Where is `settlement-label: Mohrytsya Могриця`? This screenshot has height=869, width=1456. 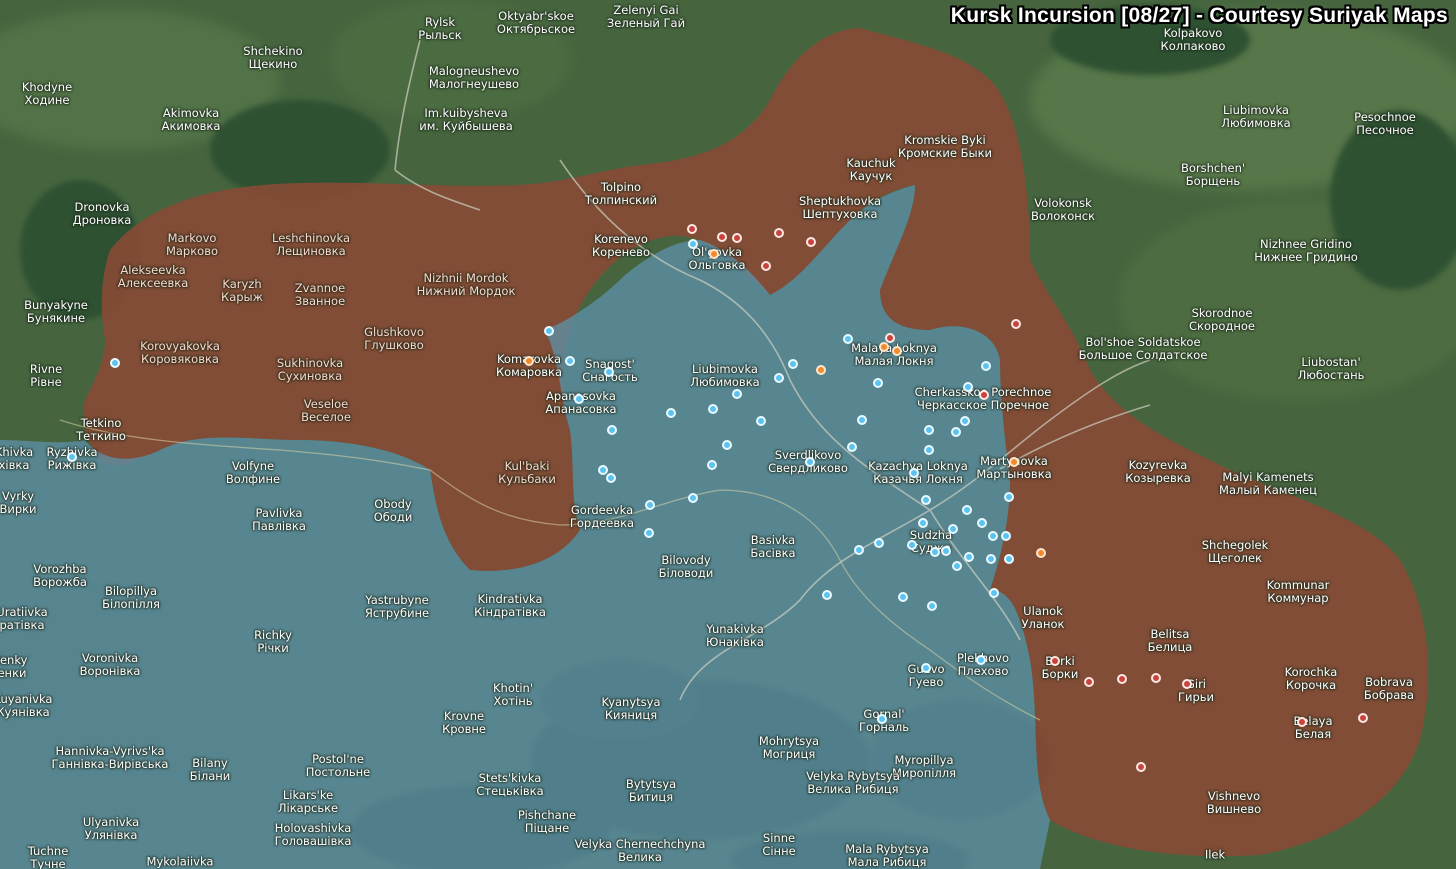 settlement-label: Mohrytsya Могриця is located at coordinates (789, 747).